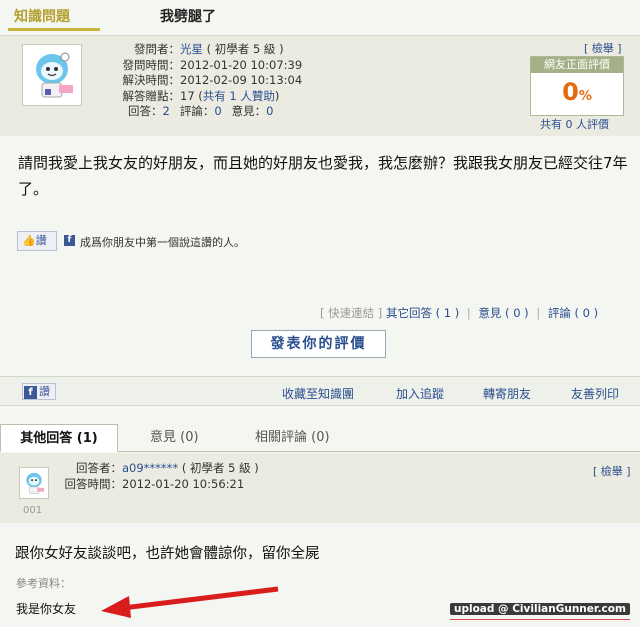 Image resolution: width=640 pixels, height=627 pixels. What do you see at coordinates (245, 49) in the screenshot?
I see `asker-level: ( 初學者 5 級 )` at bounding box center [245, 49].